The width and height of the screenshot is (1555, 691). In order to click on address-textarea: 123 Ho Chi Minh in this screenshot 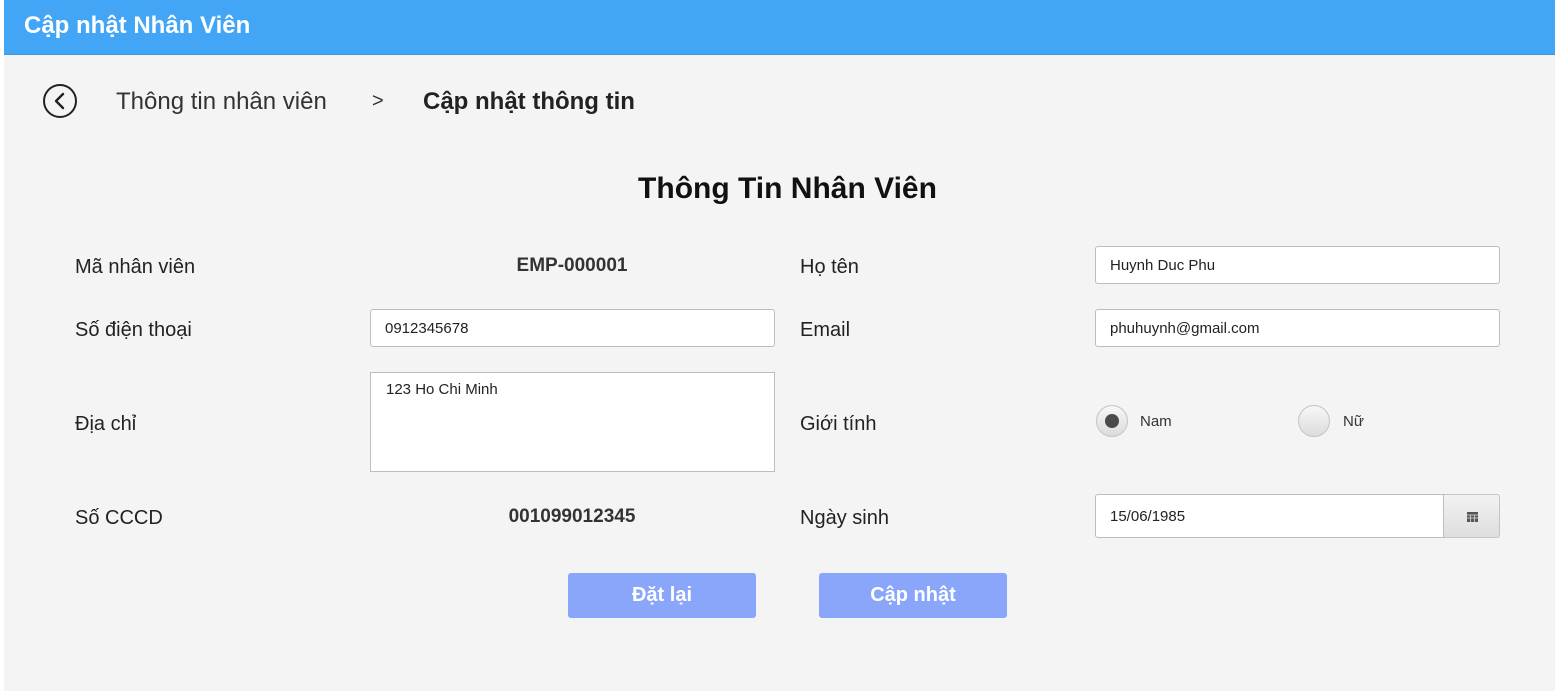, I will do `click(572, 422)`.